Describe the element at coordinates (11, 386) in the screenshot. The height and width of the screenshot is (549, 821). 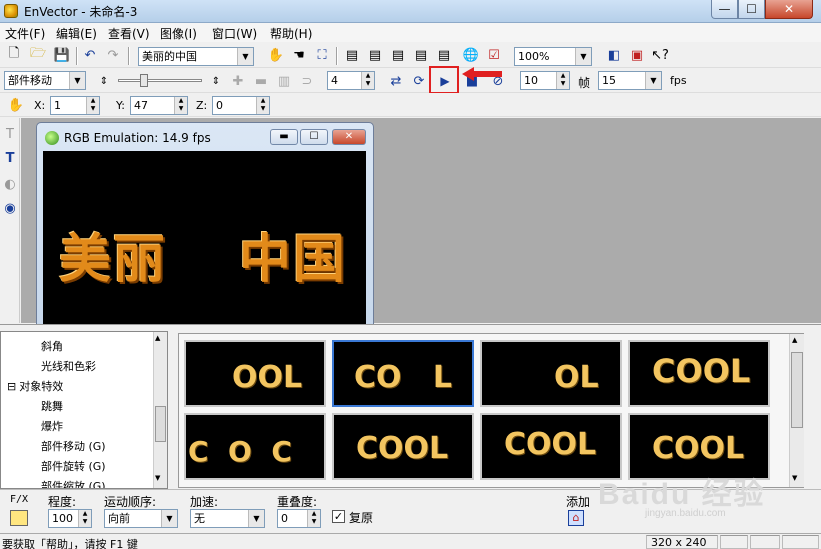
I see `collapse-icon: ⊟` at that location.